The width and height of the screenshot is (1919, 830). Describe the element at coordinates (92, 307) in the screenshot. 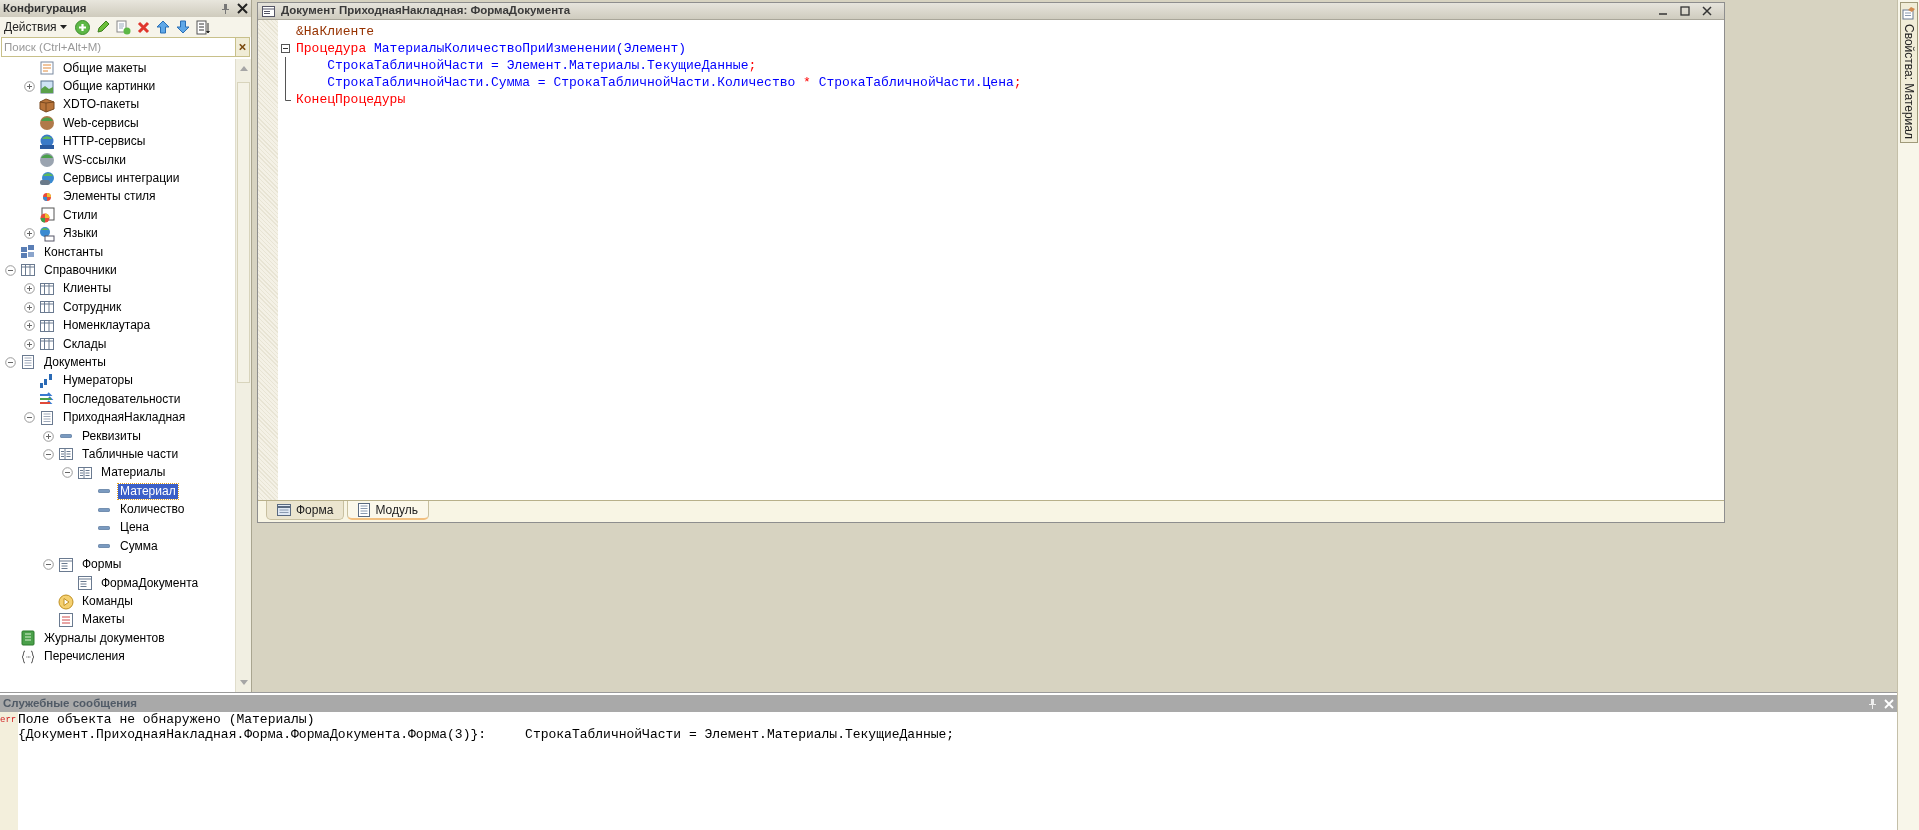

I see `tree-item: Сотрудник` at that location.